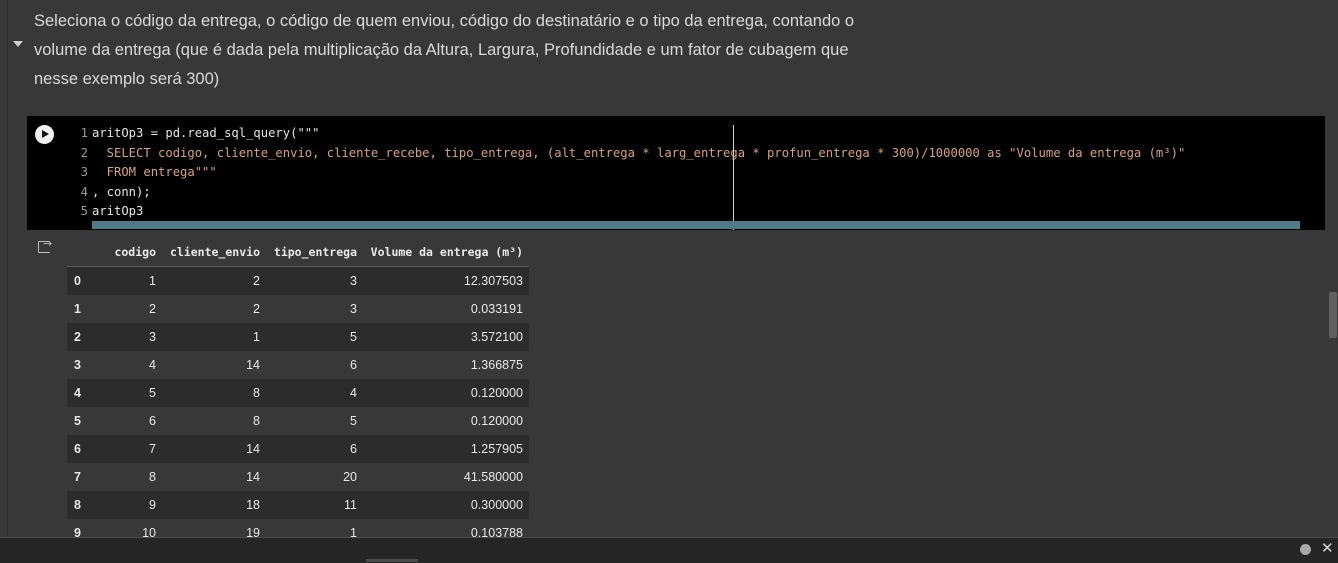 The width and height of the screenshot is (1338, 563). I want to click on row-index: 5, so click(77, 421).